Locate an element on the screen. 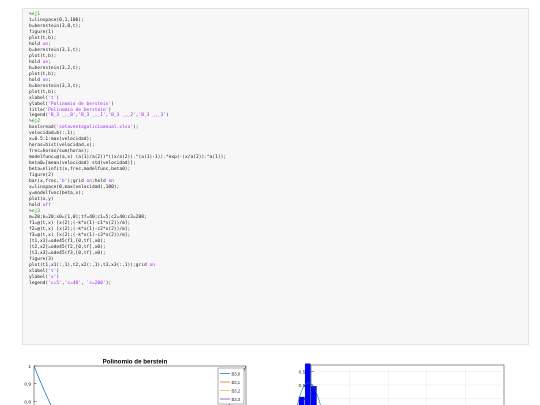  legend-label: B3,1 is located at coordinates (236, 382).